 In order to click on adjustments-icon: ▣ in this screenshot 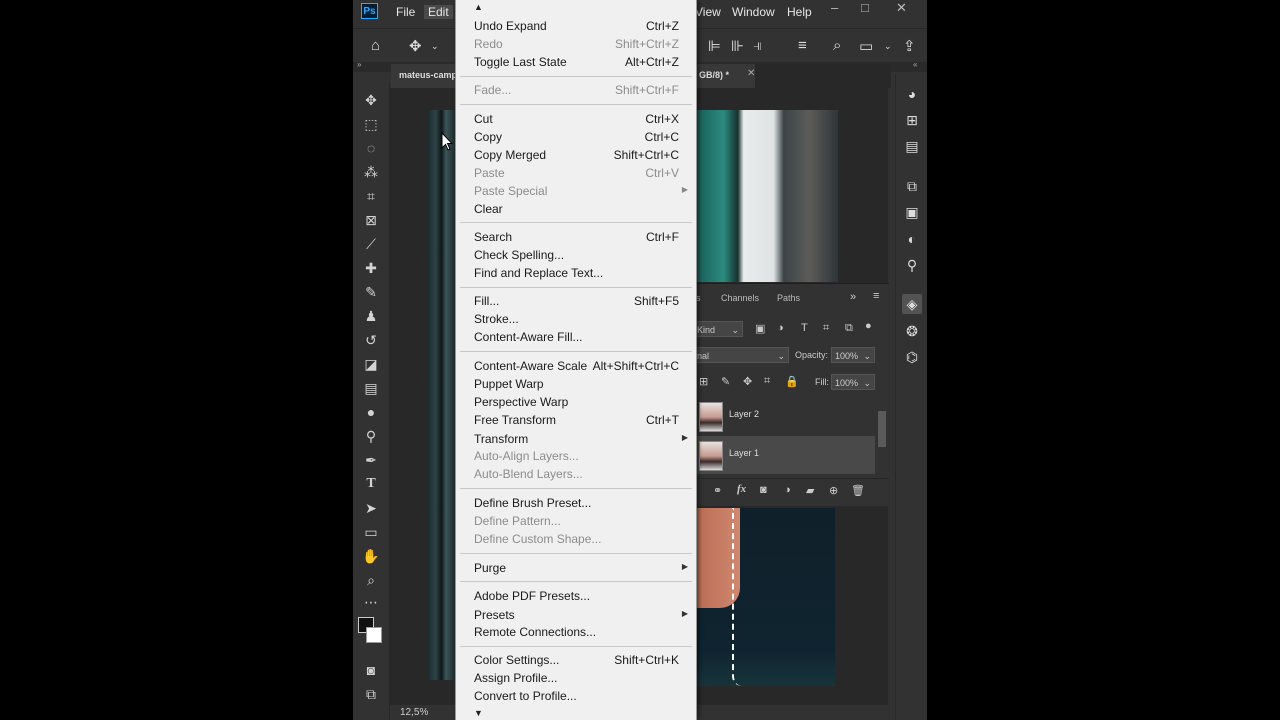, I will do `click(912, 212)`.